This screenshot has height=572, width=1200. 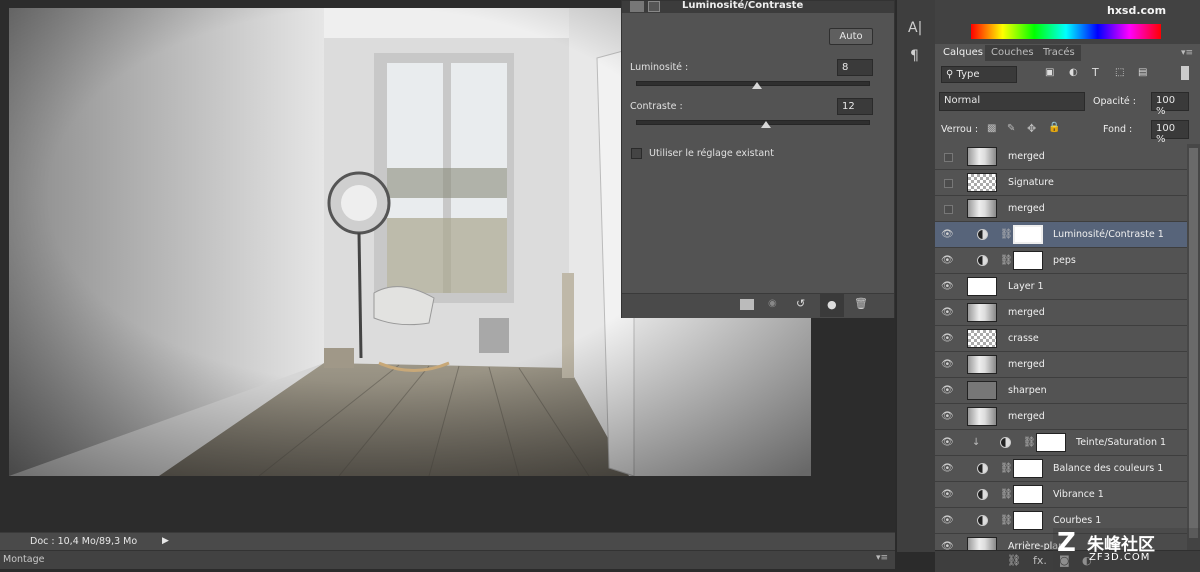 I want to click on luminosite-slider-thumb, so click(x=756, y=85).